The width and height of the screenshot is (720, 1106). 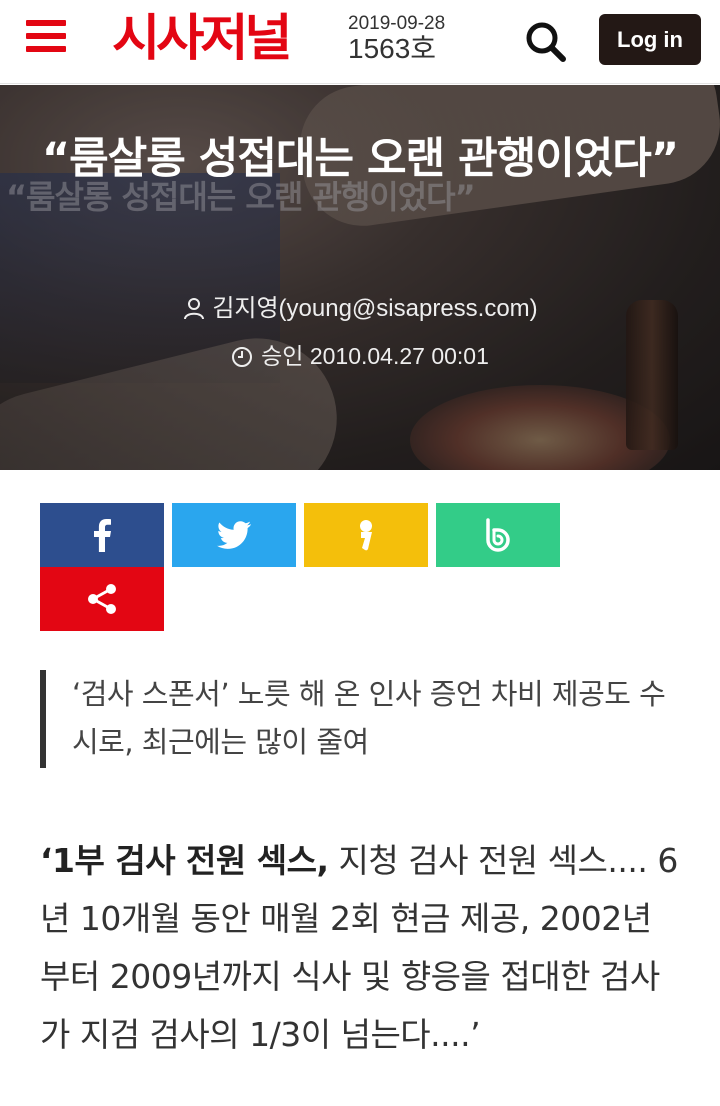 I want to click on share-facebook-button, so click(x=102, y=535).